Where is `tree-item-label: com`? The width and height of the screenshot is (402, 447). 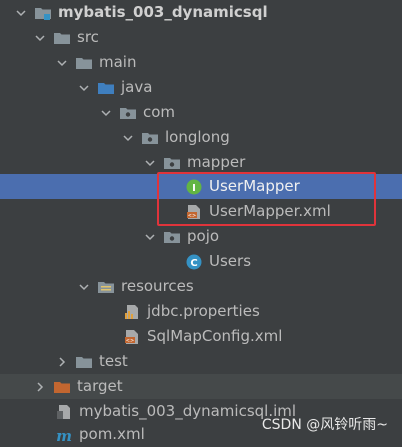
tree-item-label: com is located at coordinates (159, 112).